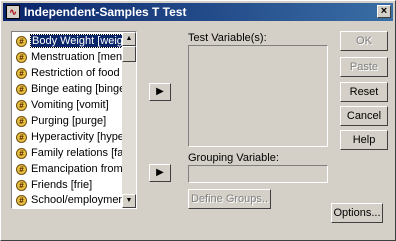 The image size is (396, 241). I want to click on list-item: # Purging [purge], so click(68, 121).